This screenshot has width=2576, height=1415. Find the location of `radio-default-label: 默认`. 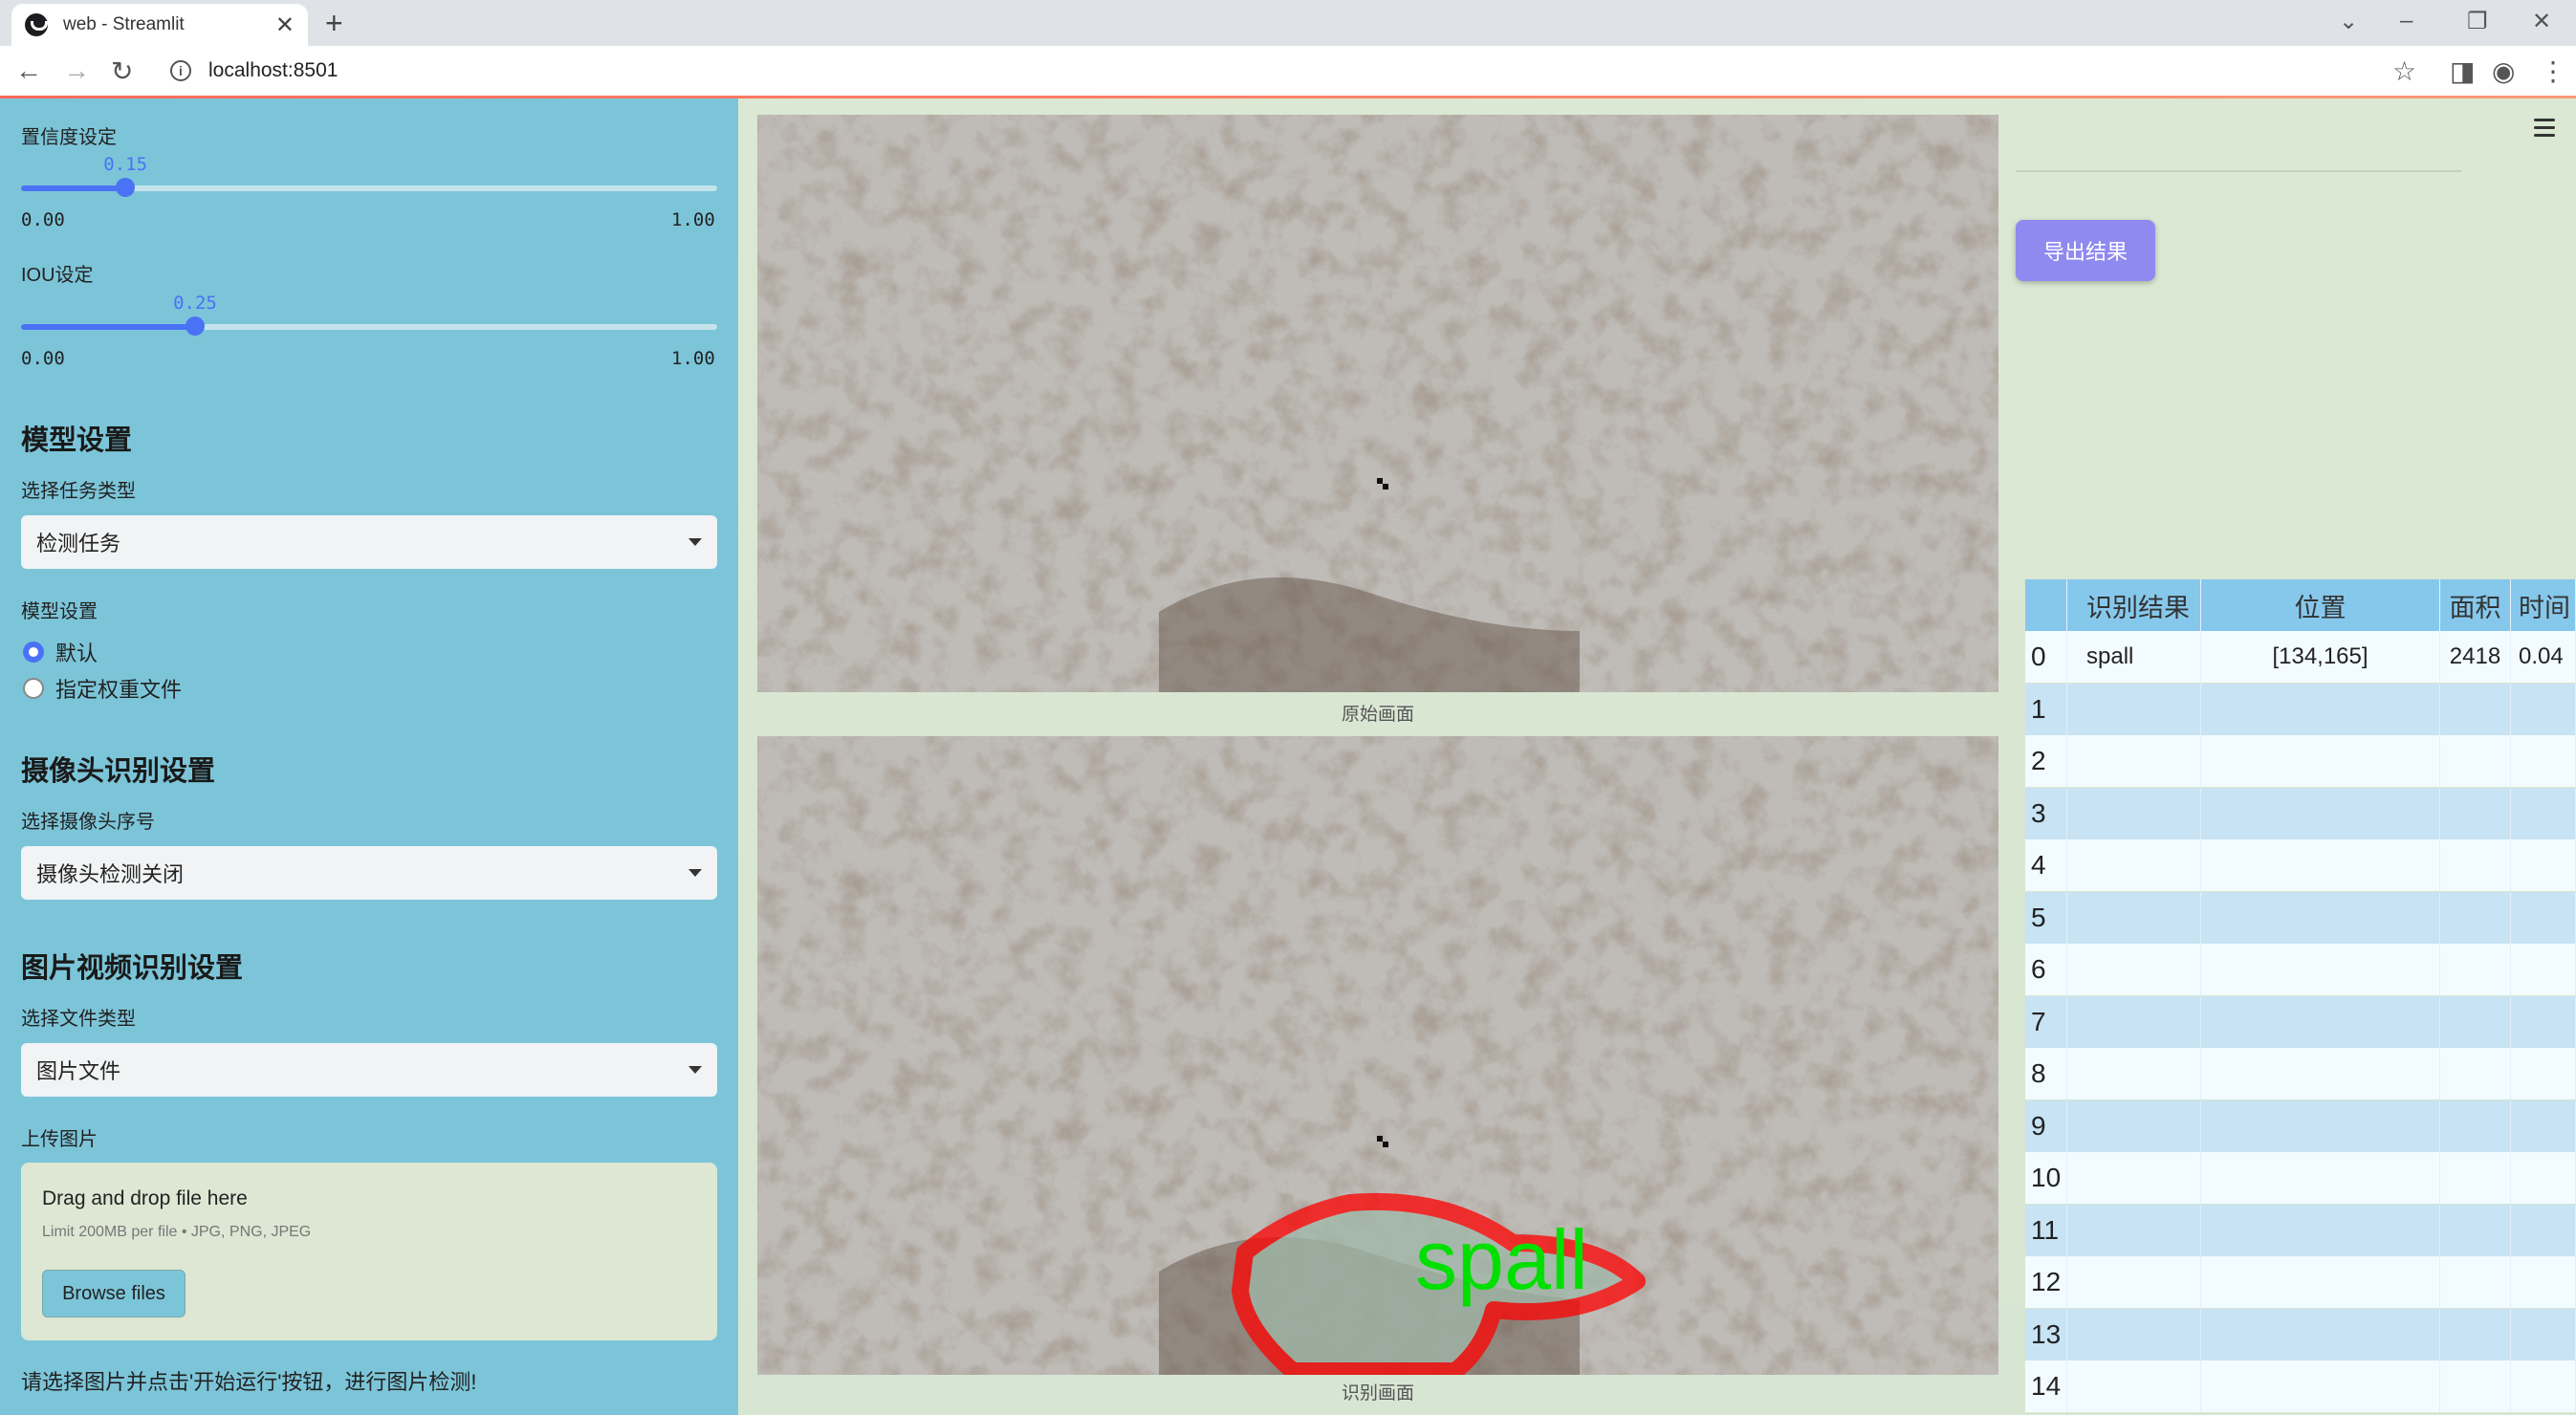

radio-default-label: 默认 is located at coordinates (76, 653).